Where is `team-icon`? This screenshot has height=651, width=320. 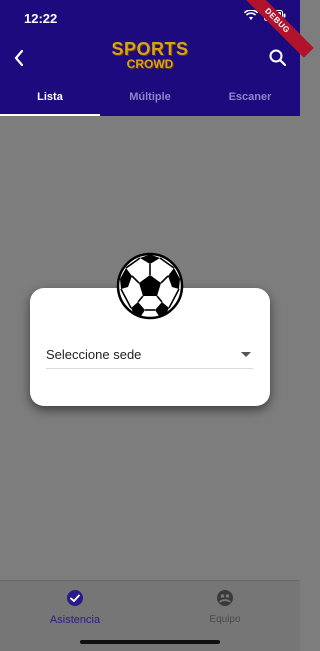
team-icon is located at coordinates (225, 598).